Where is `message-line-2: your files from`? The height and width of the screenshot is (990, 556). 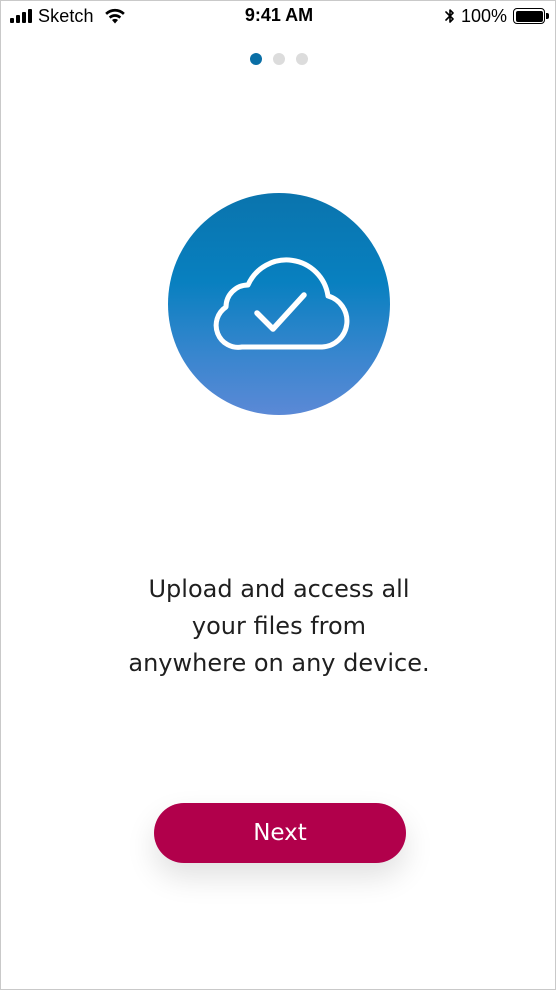
message-line-2: your files from is located at coordinates (279, 626).